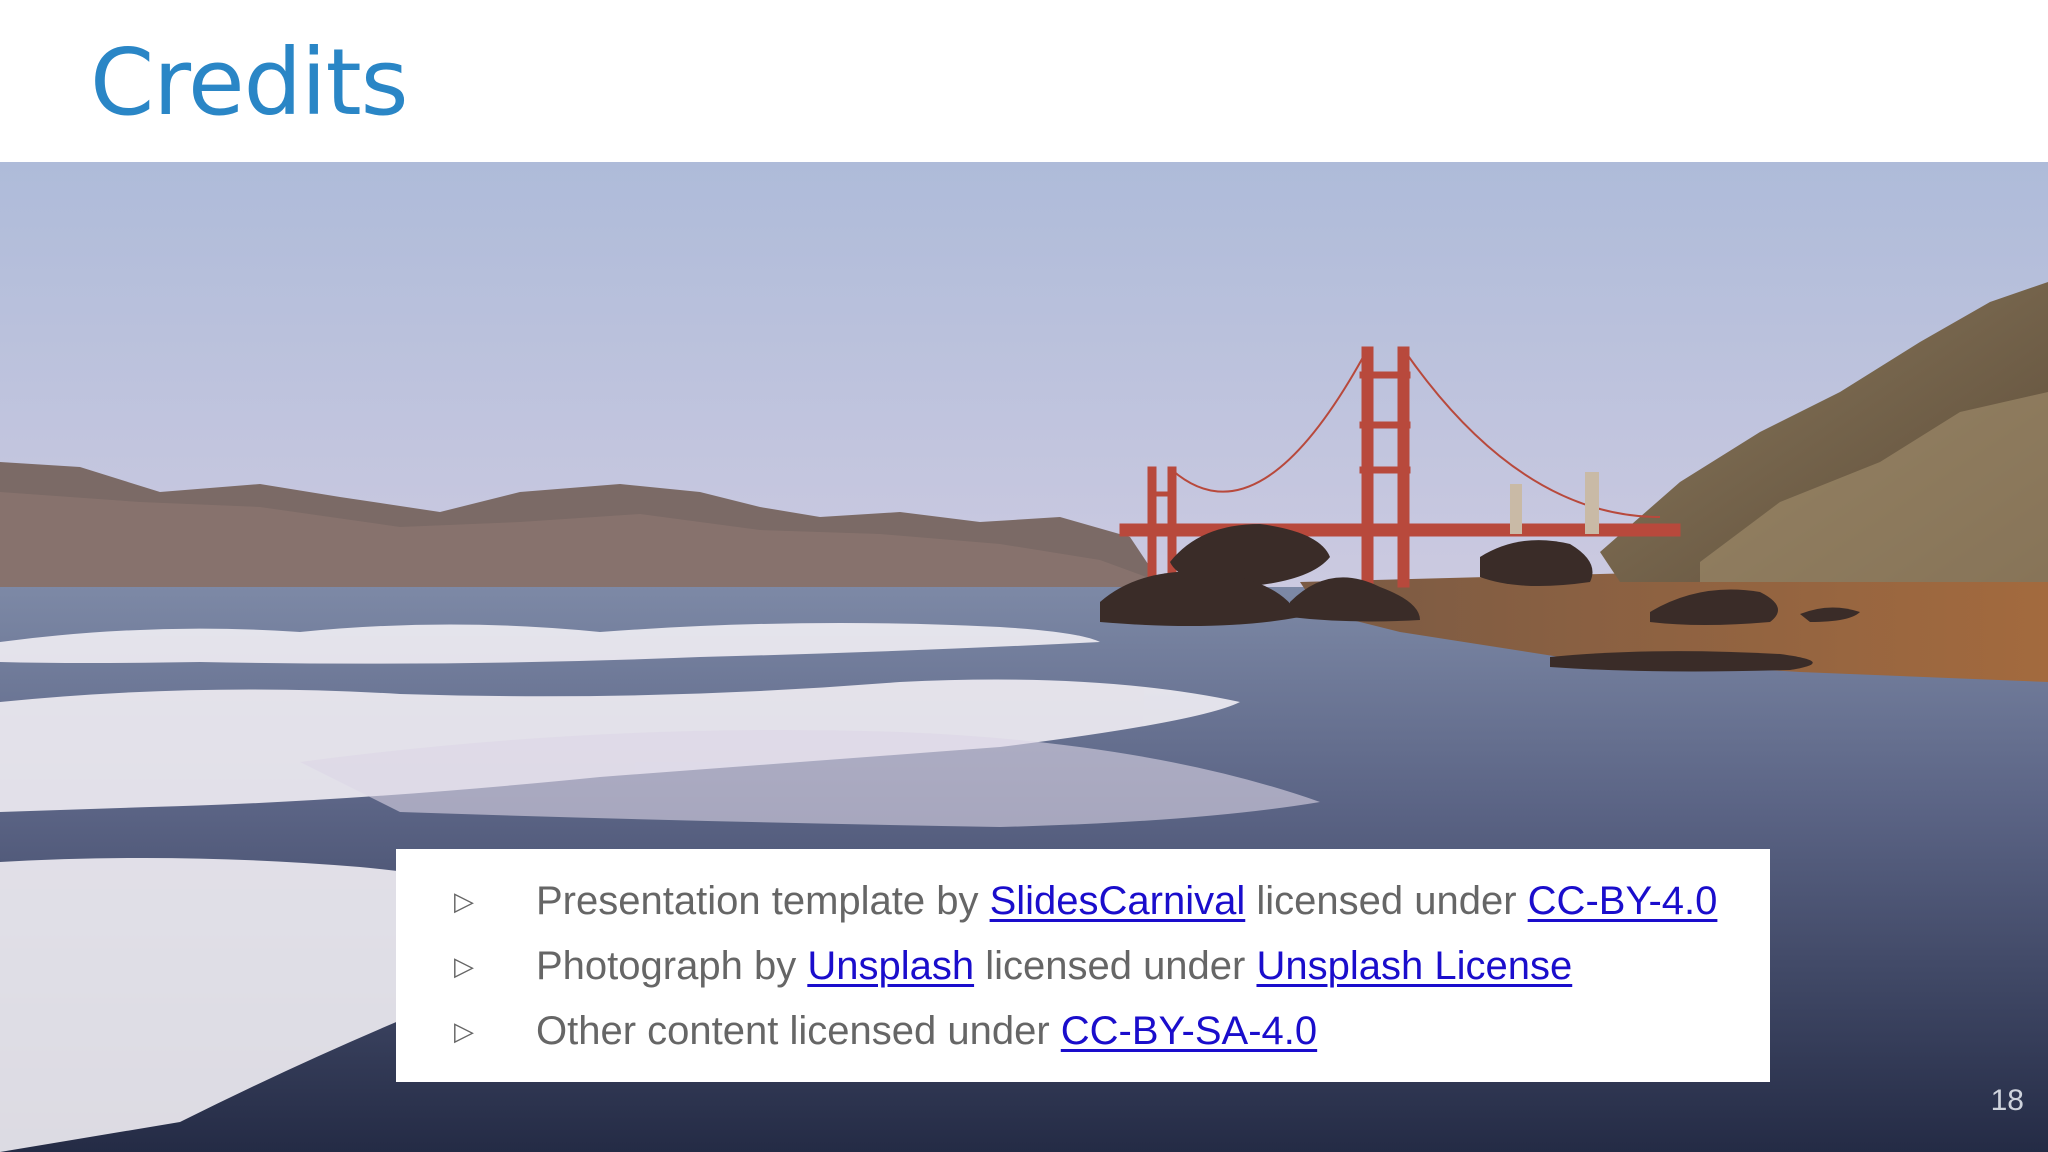 The width and height of the screenshot is (2048, 1152). What do you see at coordinates (890, 966) in the screenshot?
I see `link-unsplash: Unsplash` at bounding box center [890, 966].